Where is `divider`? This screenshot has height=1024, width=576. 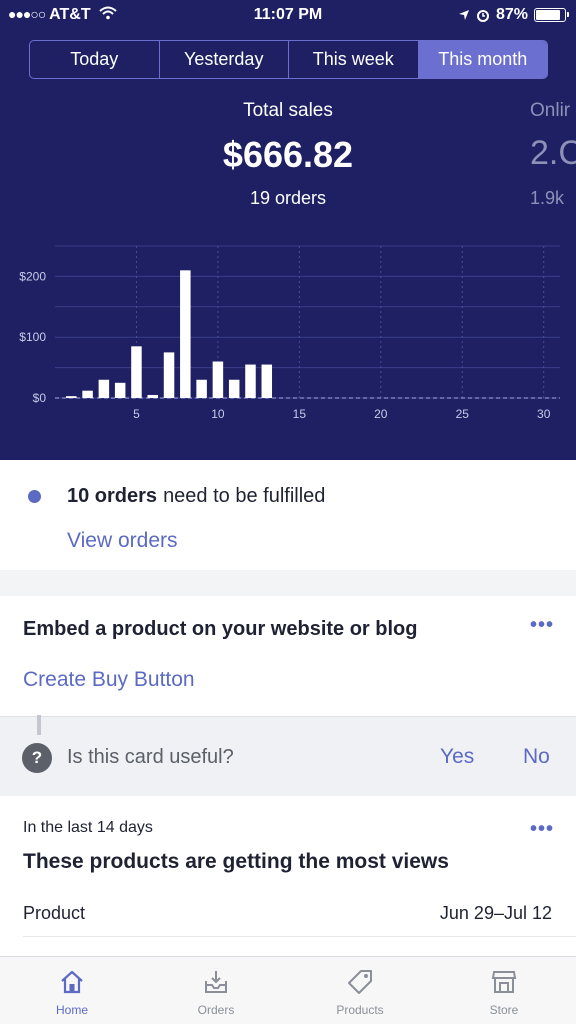
divider is located at coordinates (299, 936).